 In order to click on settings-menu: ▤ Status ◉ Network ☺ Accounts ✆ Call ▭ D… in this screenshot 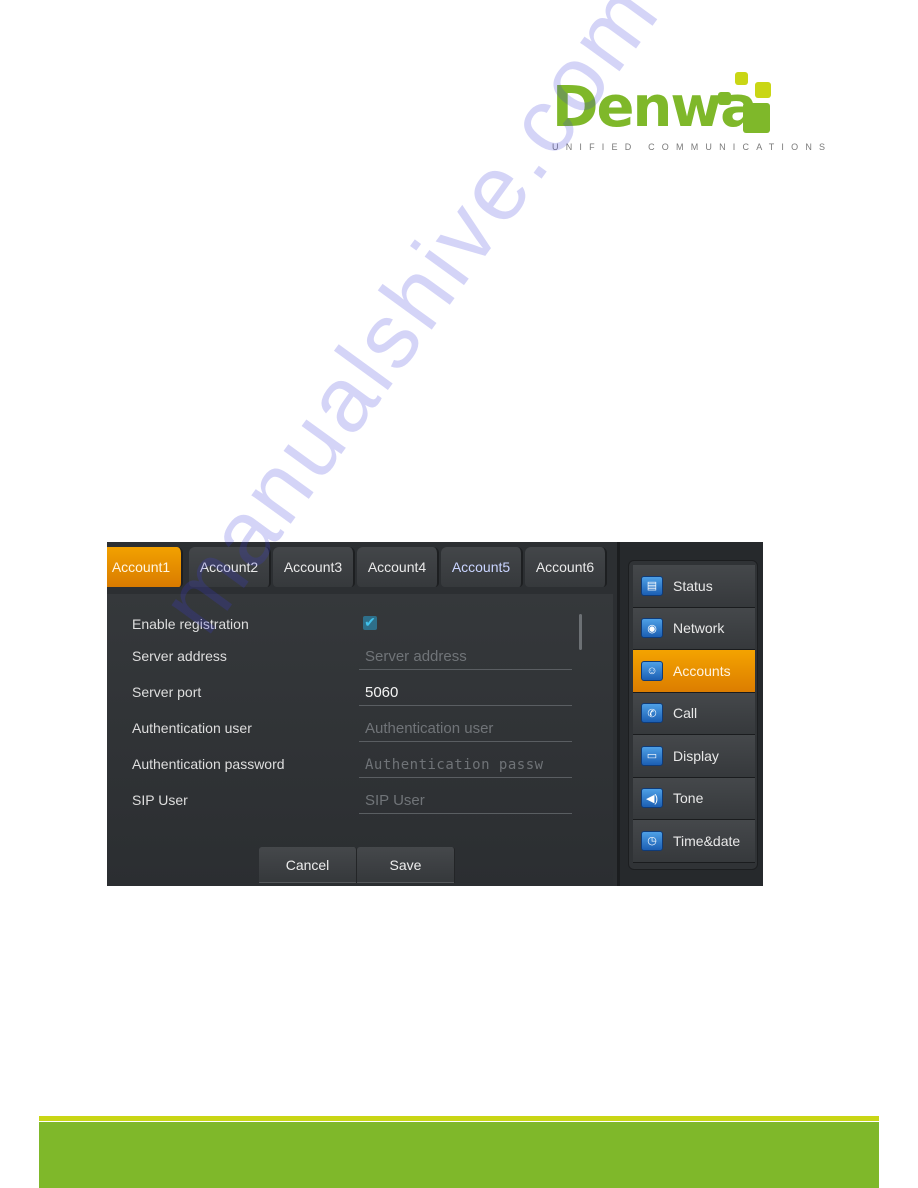, I will do `click(693, 715)`.